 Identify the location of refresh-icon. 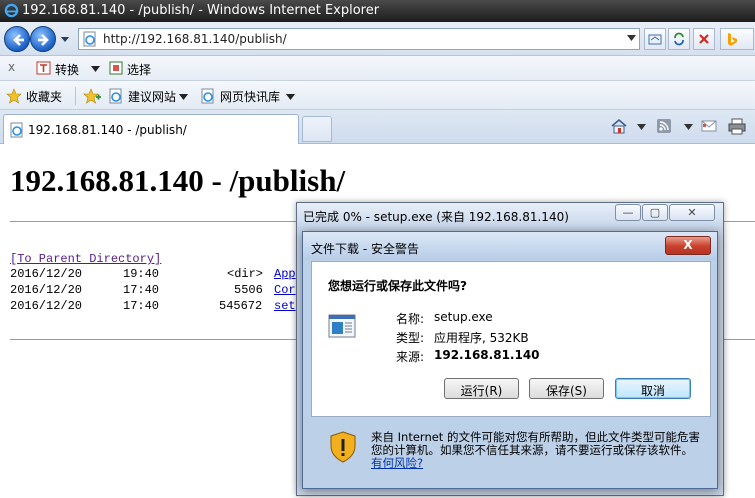
(679, 39).